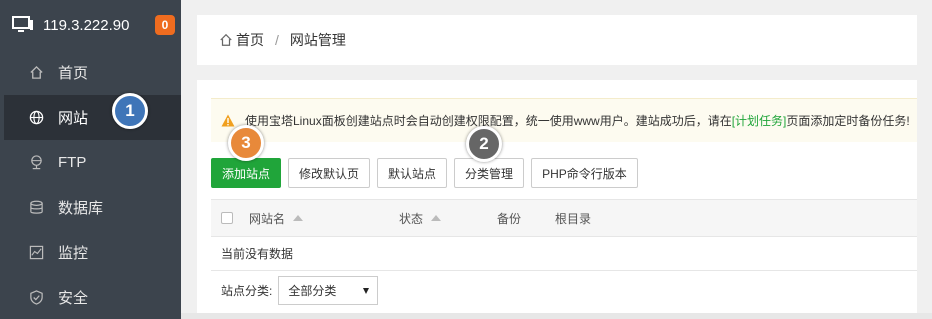 The width and height of the screenshot is (932, 319). Describe the element at coordinates (924, 159) in the screenshot. I see `page-edge` at that location.